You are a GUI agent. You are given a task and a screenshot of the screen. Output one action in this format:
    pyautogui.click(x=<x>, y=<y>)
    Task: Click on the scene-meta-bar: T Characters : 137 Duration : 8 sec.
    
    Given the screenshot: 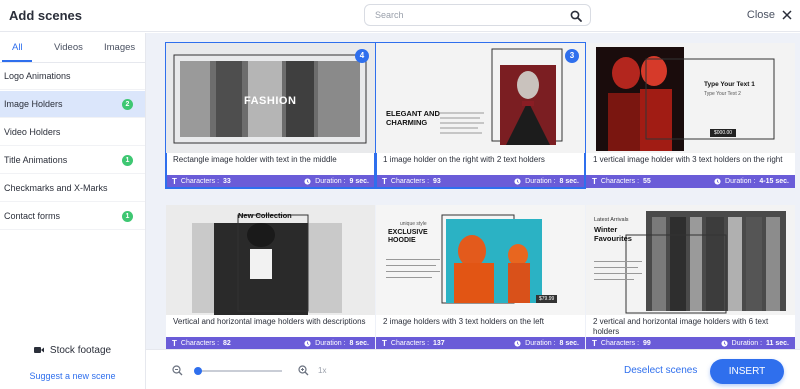 What is the action you would take?
    pyautogui.click(x=480, y=343)
    